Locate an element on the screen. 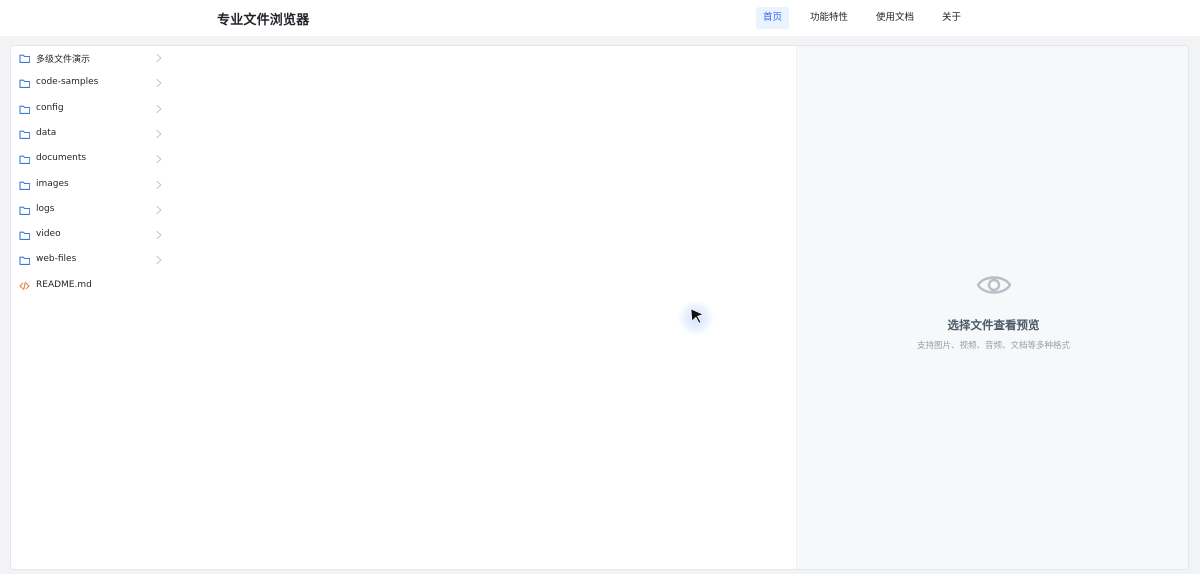 The width and height of the screenshot is (1200, 574). folder-row: config is located at coordinates (91, 109).